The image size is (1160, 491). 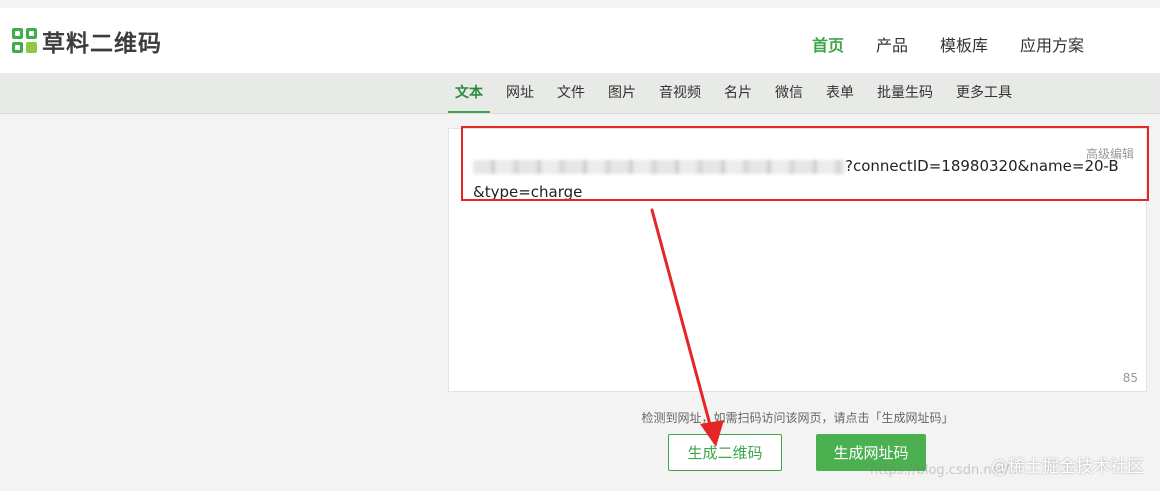 I want to click on tab-more-tools: 更多工具, so click(x=984, y=93).